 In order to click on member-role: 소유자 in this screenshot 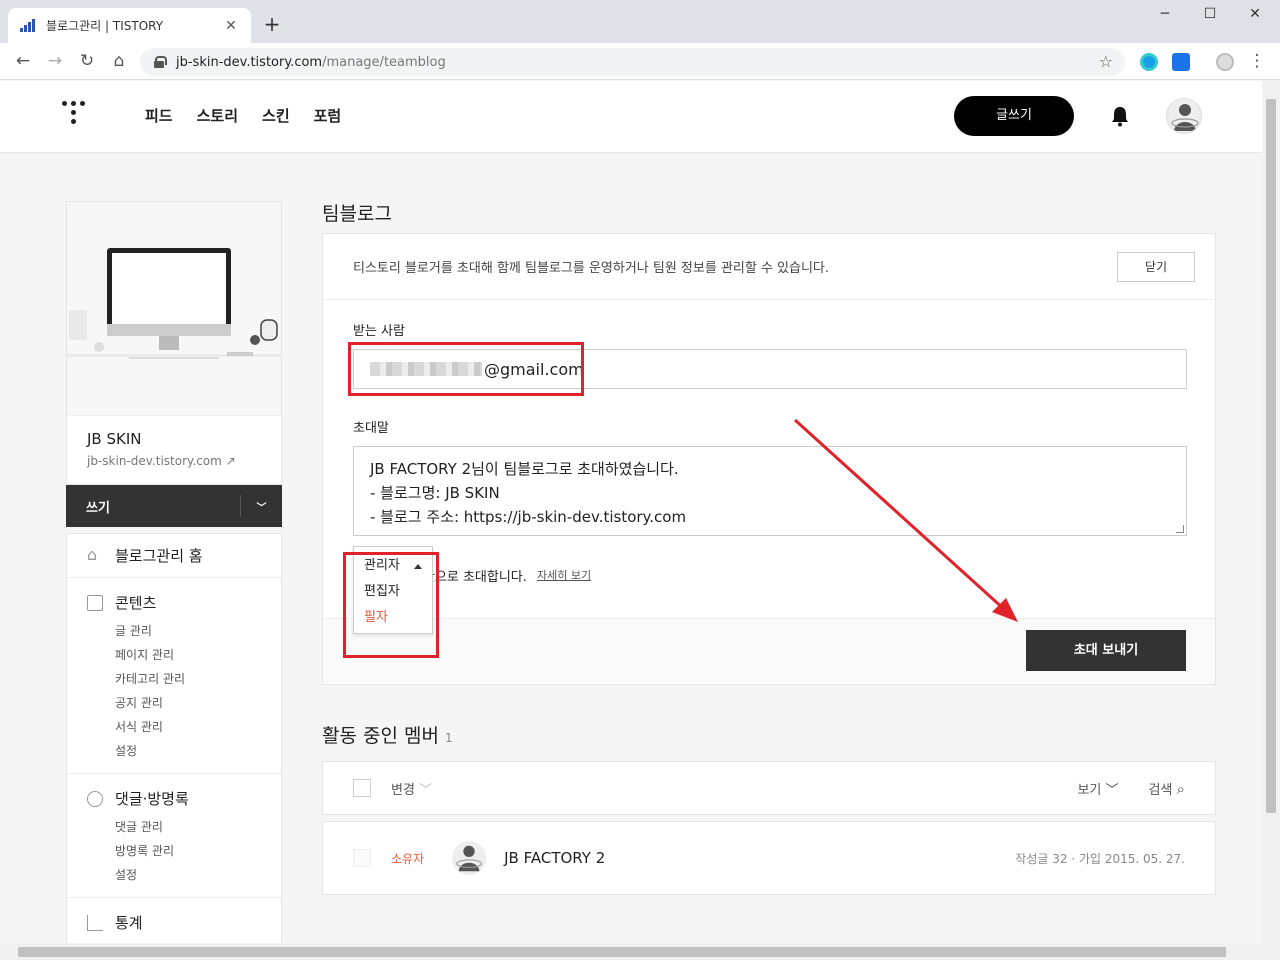, I will do `click(408, 858)`.